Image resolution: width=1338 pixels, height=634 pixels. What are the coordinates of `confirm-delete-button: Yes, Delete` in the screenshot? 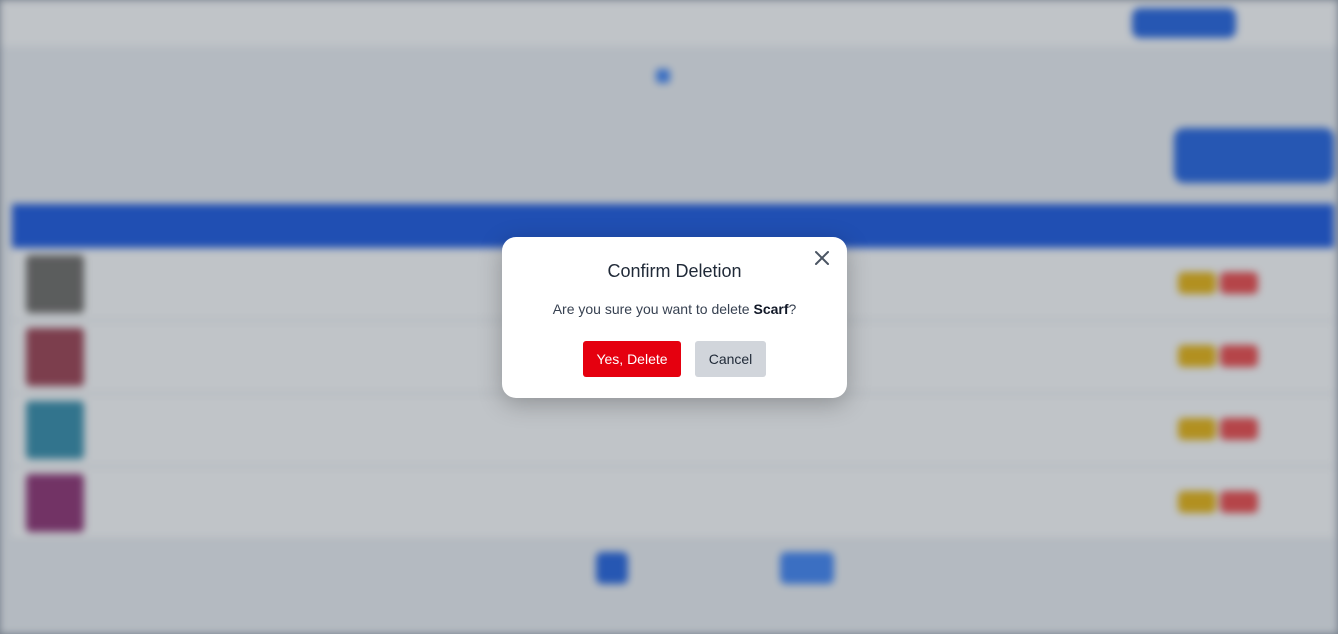 It's located at (632, 359).